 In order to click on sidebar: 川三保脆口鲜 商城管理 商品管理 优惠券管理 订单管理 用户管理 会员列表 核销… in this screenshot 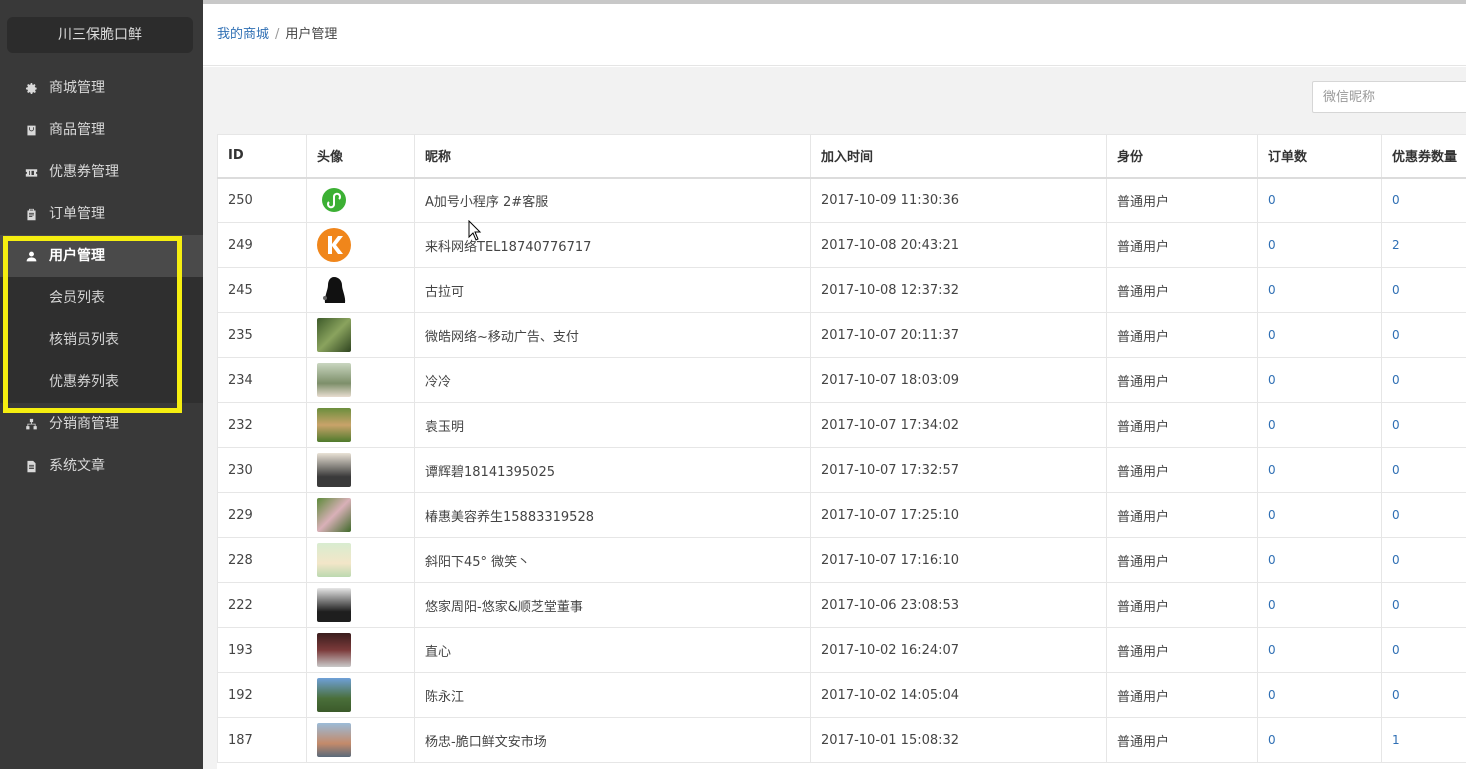, I will do `click(101, 384)`.